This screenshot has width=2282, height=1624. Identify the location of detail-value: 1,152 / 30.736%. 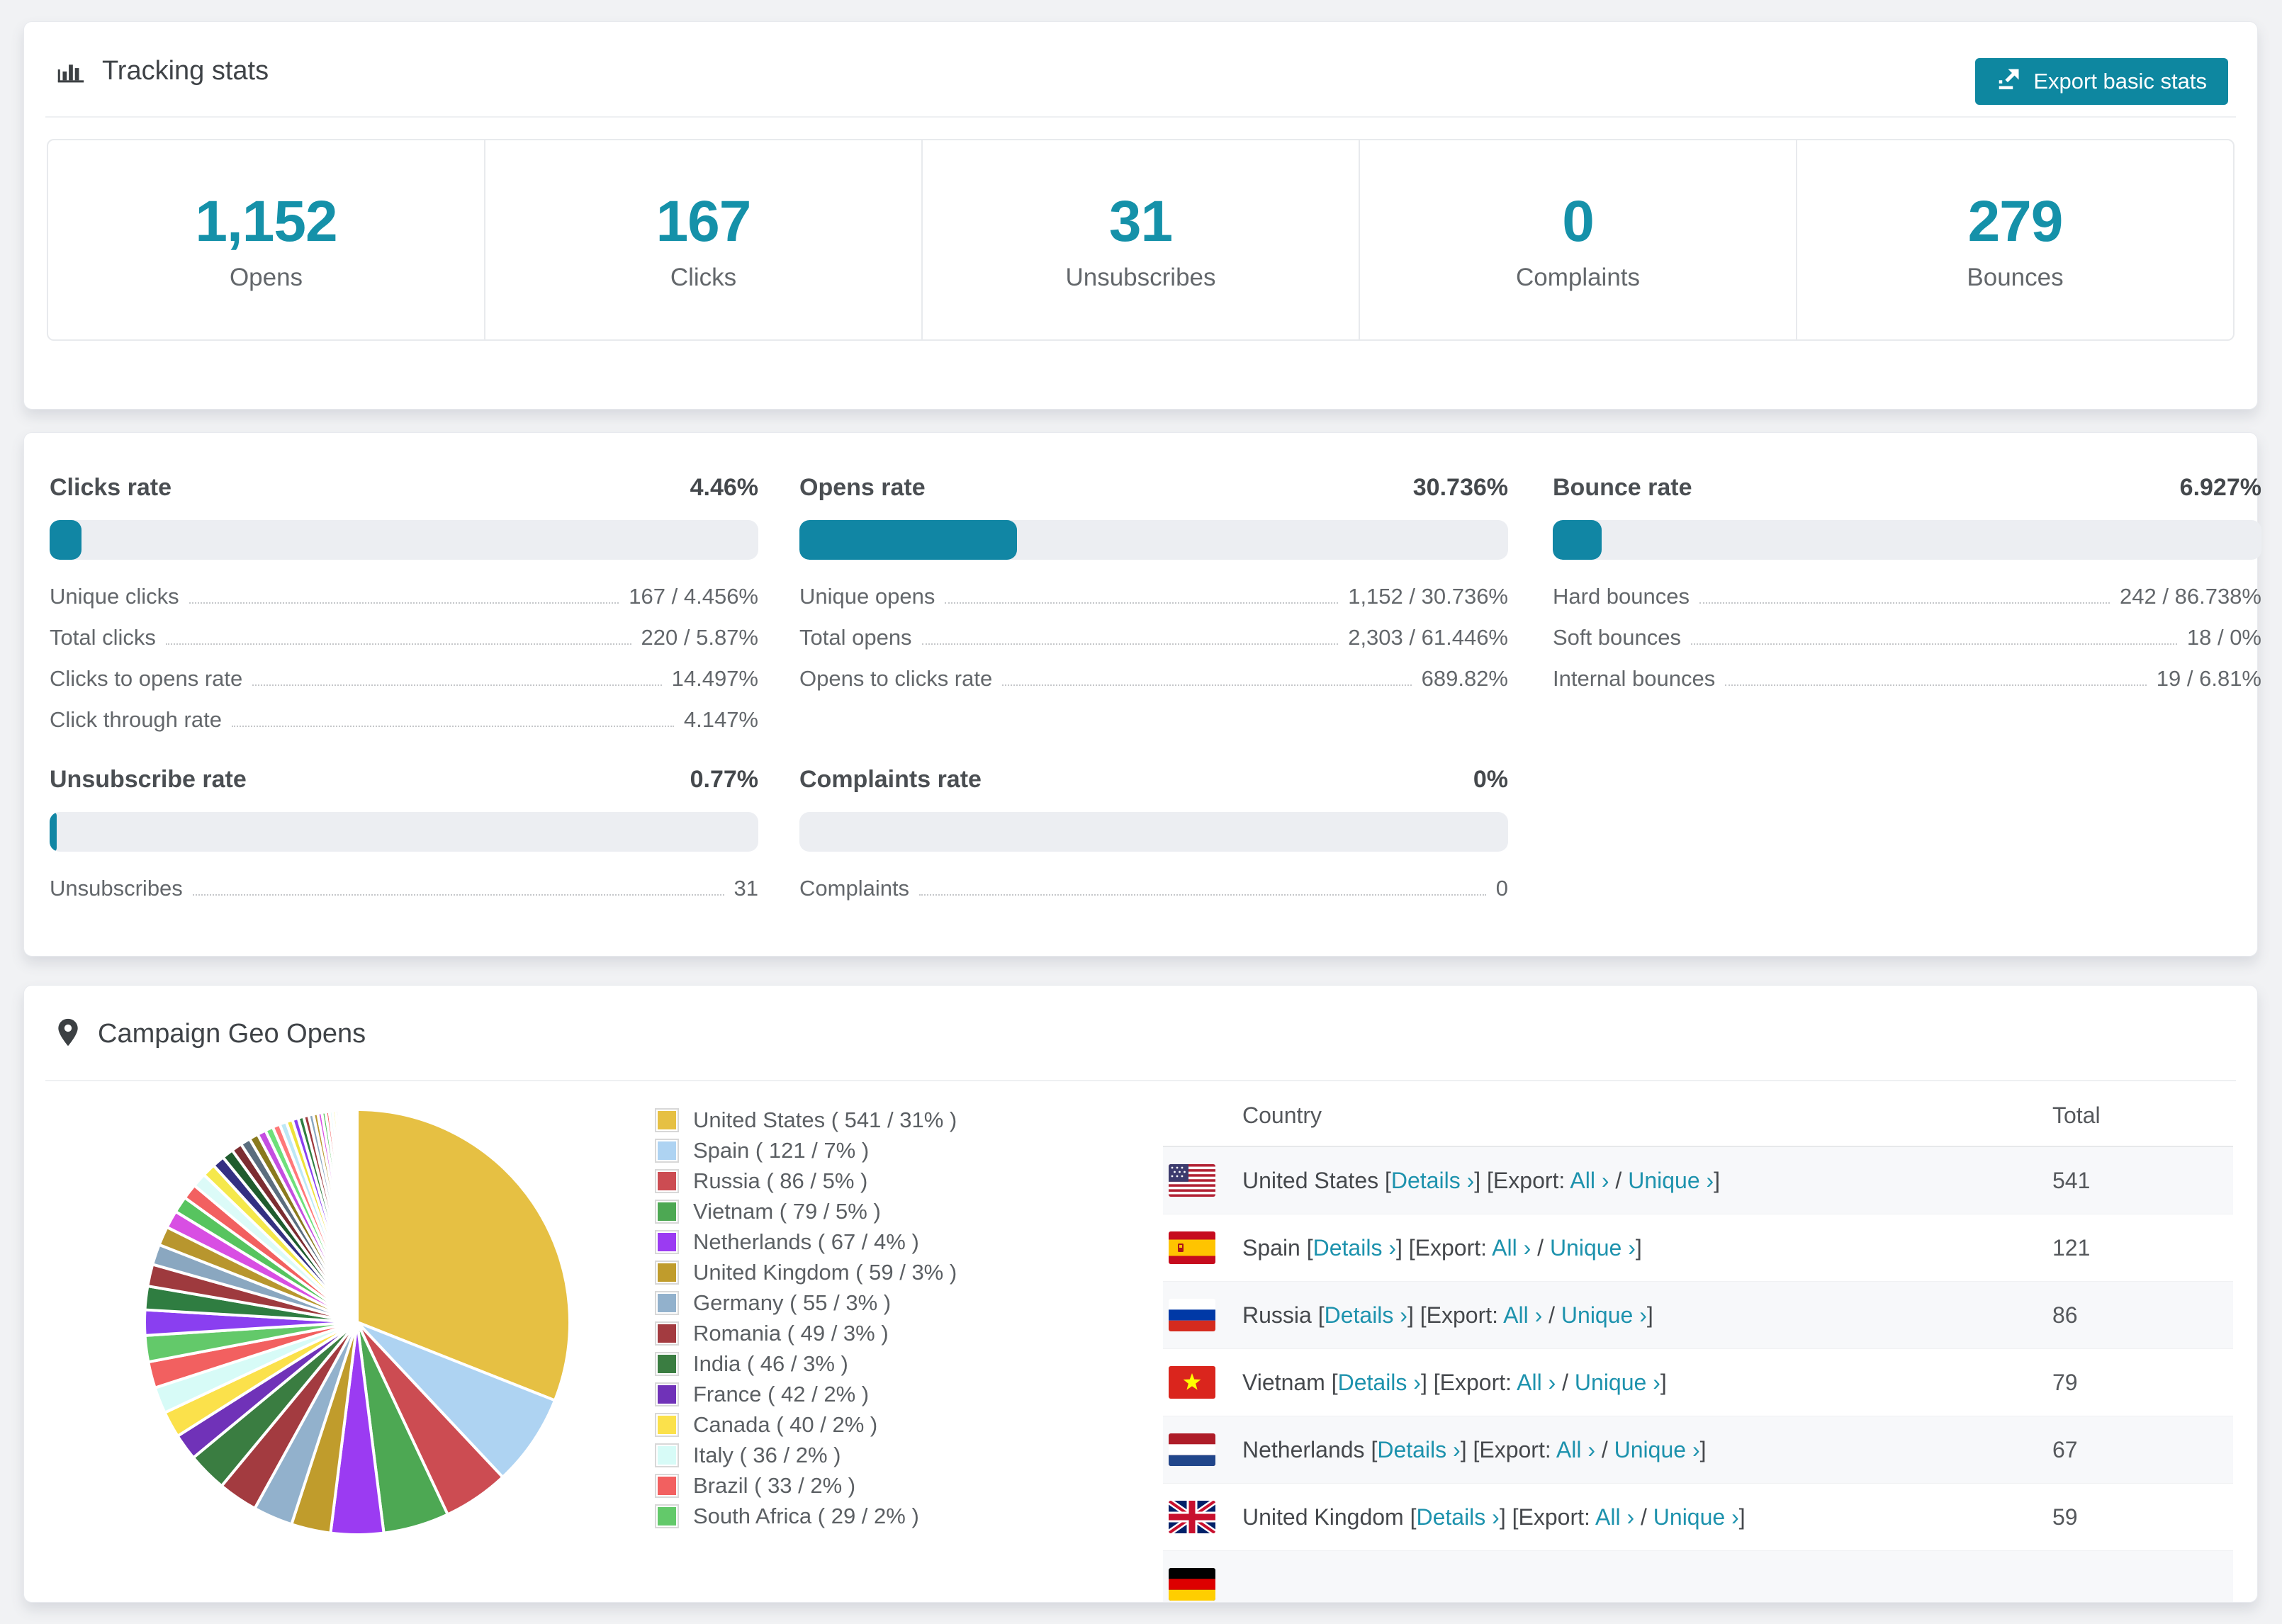
(1428, 597).